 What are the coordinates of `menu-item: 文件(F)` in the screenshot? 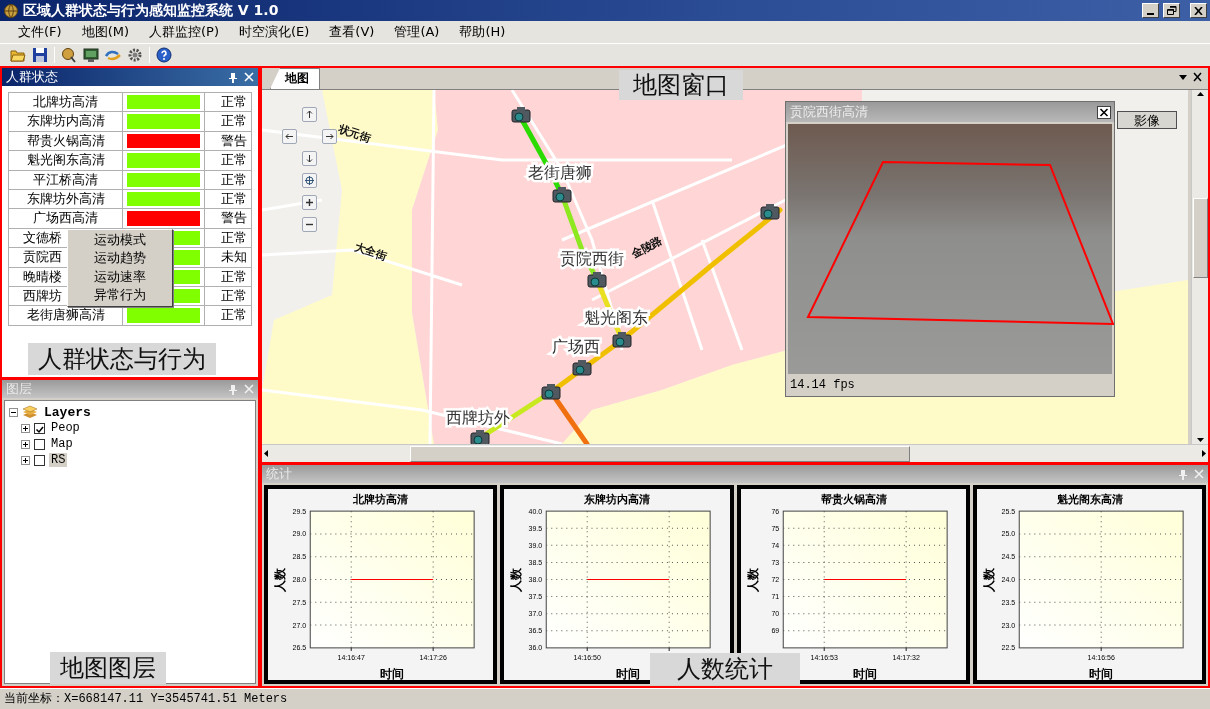 It's located at (40, 32).